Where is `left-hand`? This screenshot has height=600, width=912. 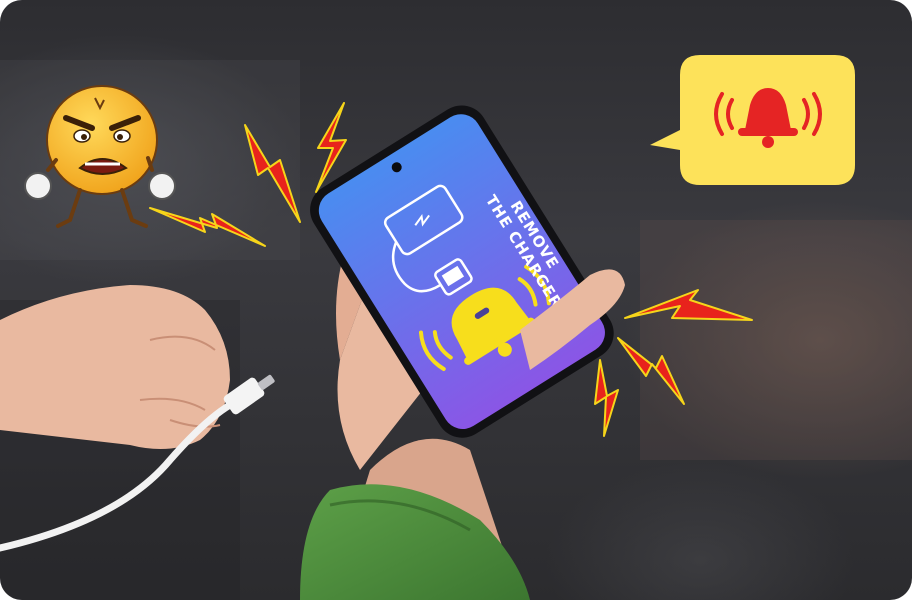
left-hand is located at coordinates (115, 367).